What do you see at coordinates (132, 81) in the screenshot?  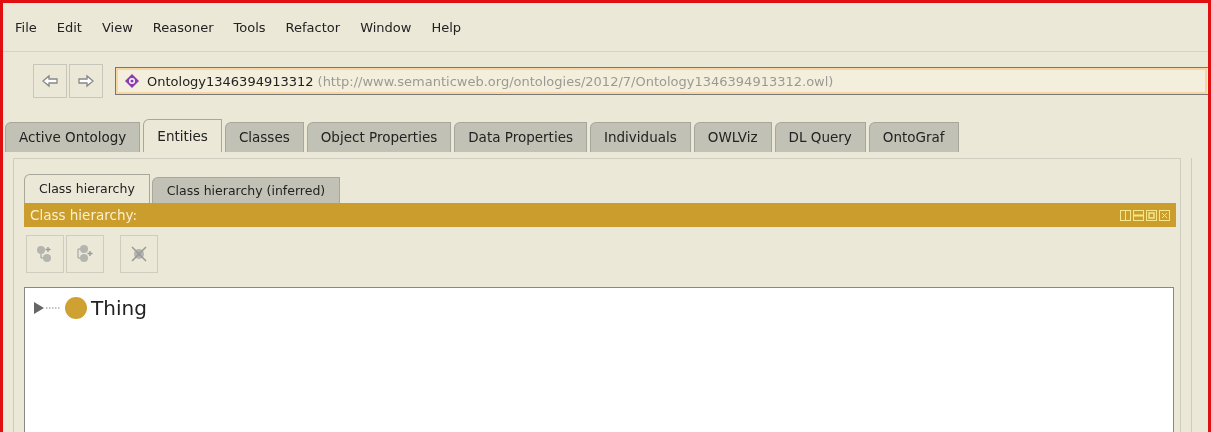 I see `ontology-icon` at bounding box center [132, 81].